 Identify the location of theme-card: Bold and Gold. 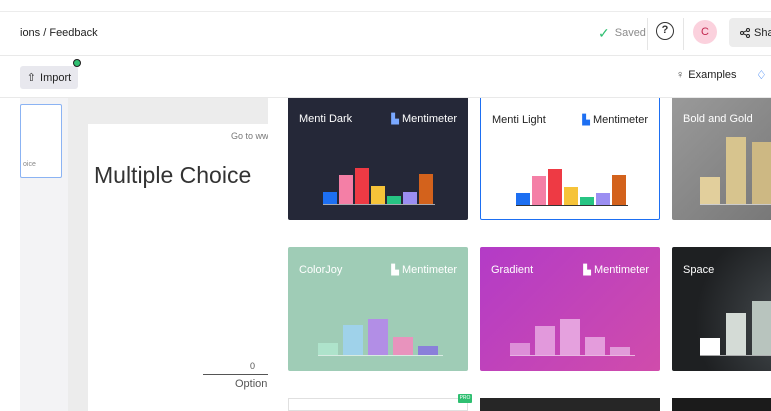
(721, 159).